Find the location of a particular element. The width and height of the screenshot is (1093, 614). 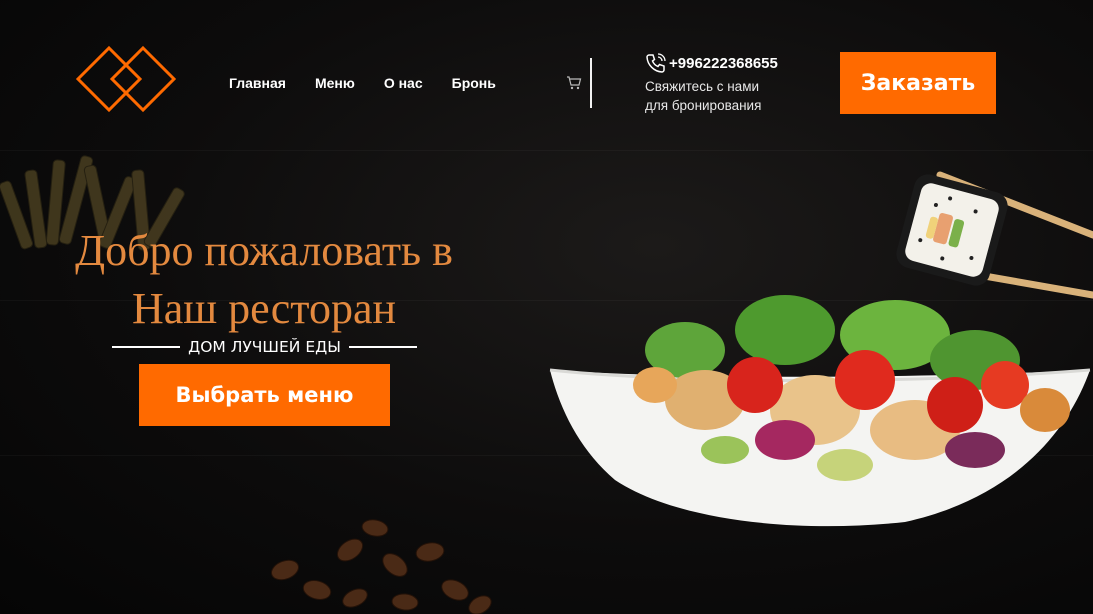

contact-text: Свяжитесь с нами для бронирования is located at coordinates (725, 96).